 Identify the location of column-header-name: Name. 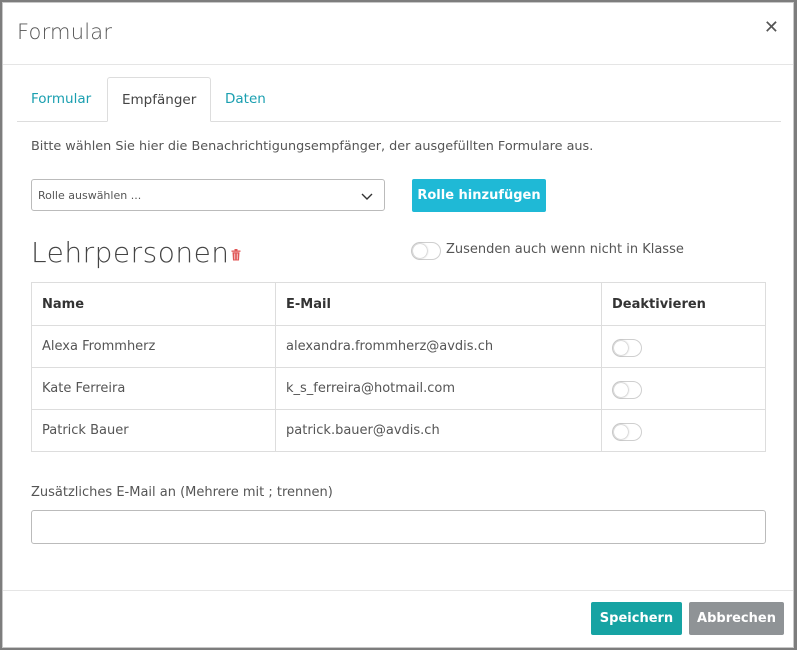
(153, 304).